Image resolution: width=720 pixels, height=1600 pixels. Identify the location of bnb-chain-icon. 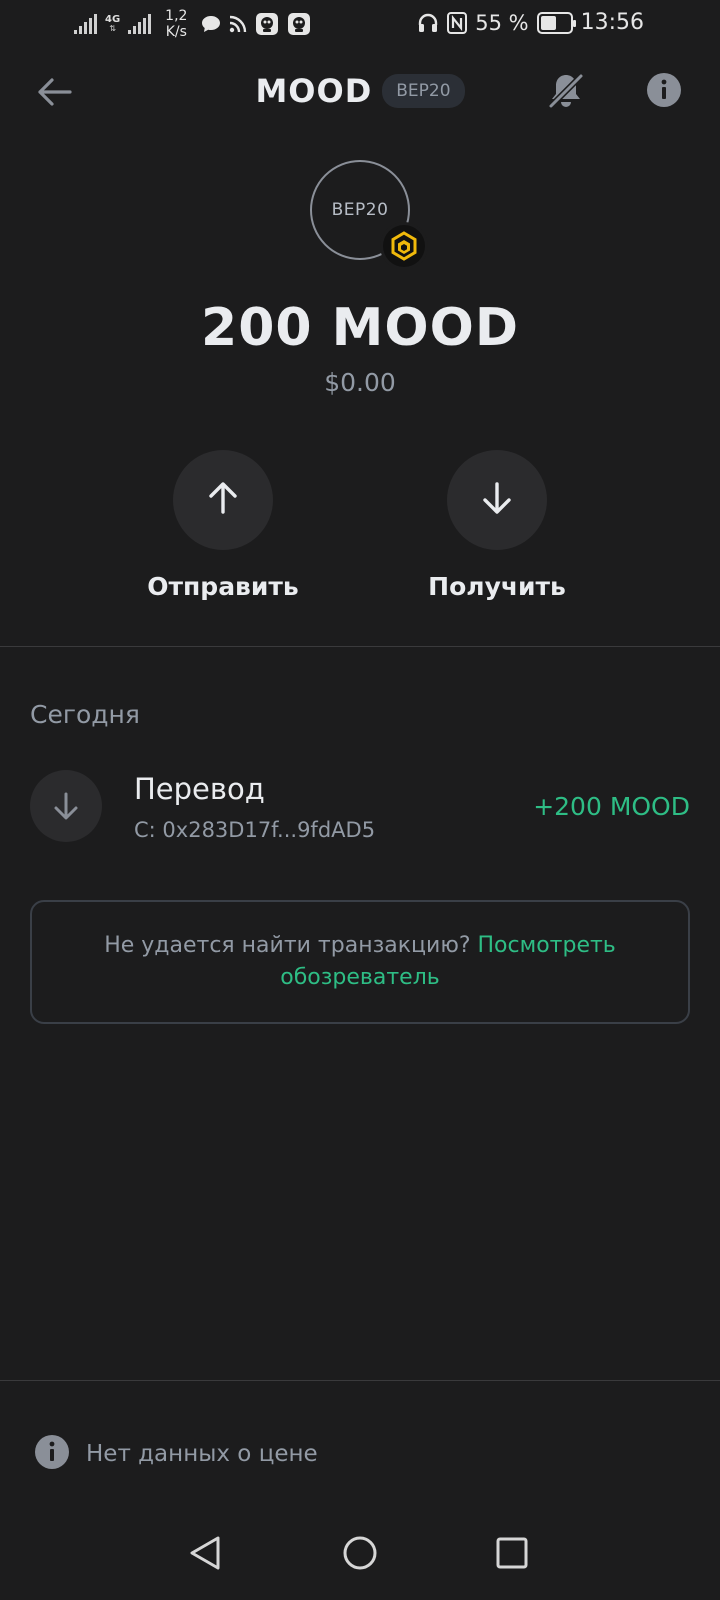
(404, 246).